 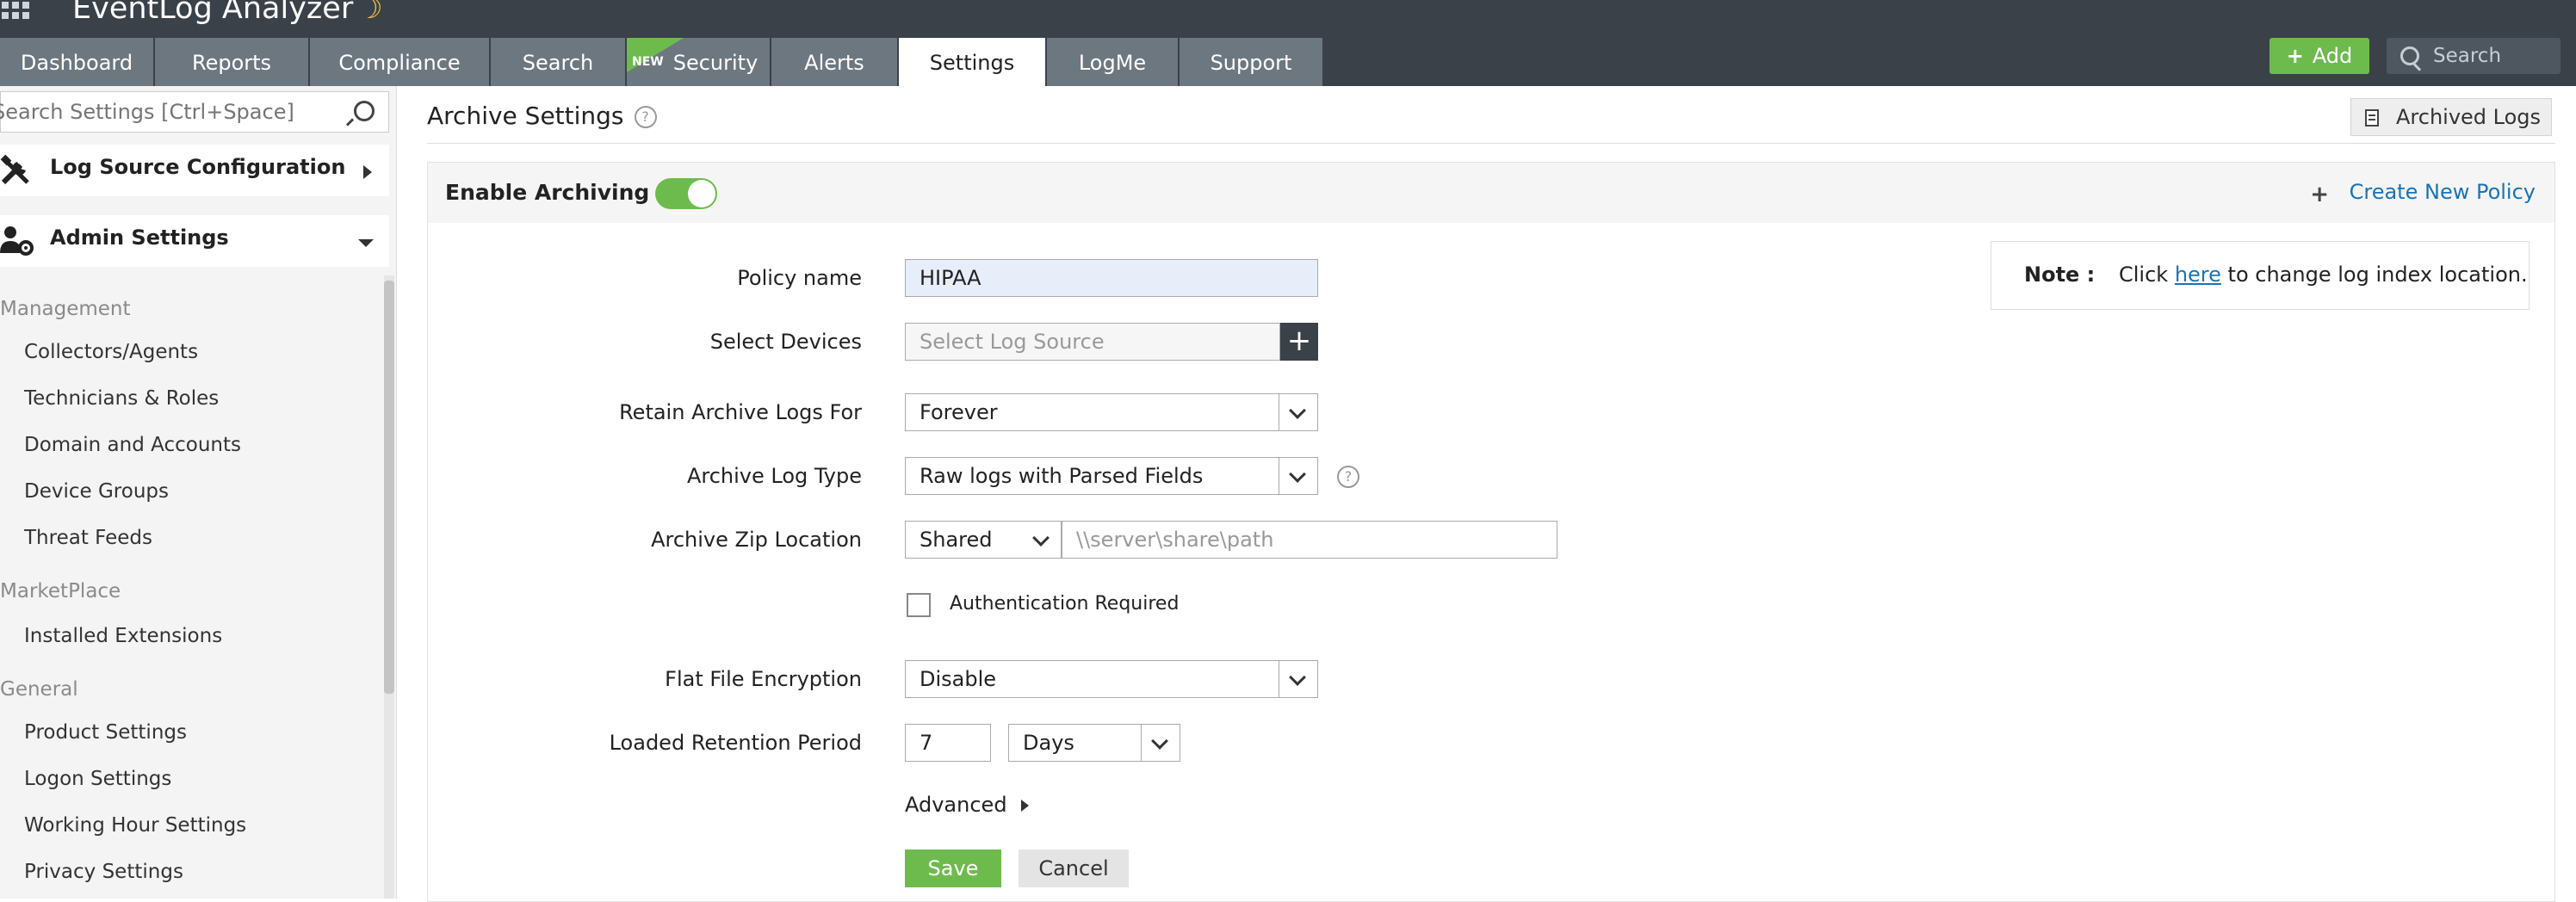 What do you see at coordinates (121, 398) in the screenshot?
I see `sidebar-item-technicians-roles: Technicians & Roles` at bounding box center [121, 398].